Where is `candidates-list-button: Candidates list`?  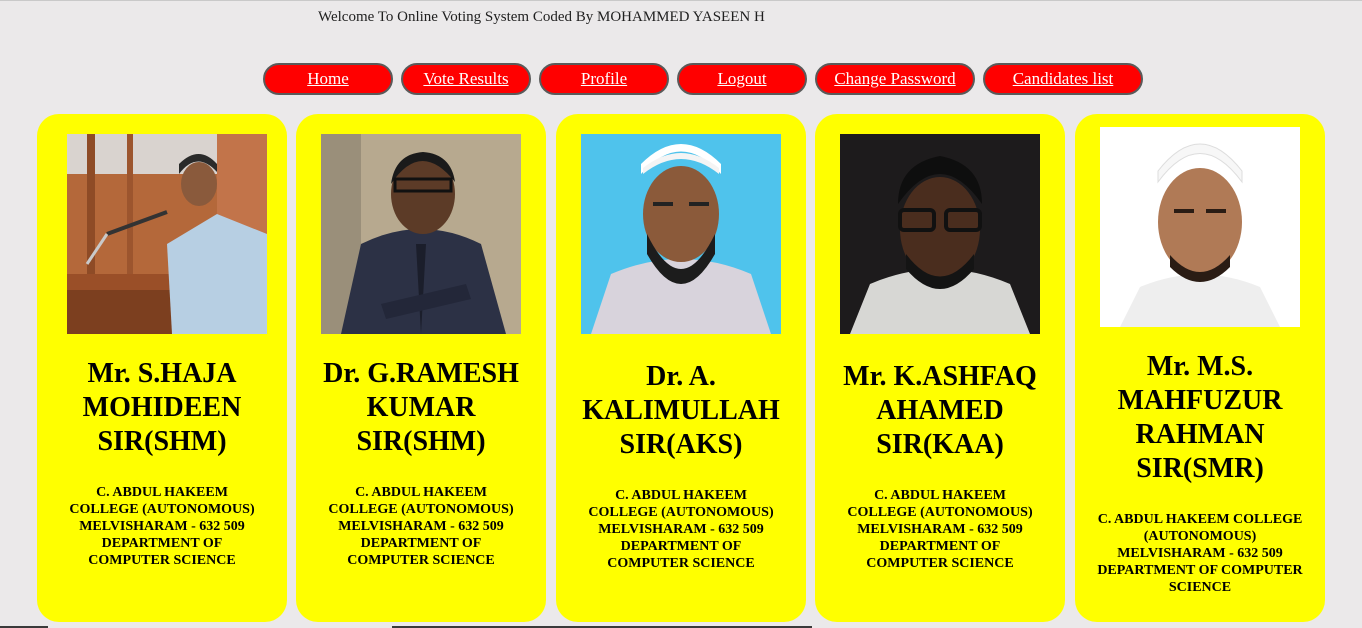
candidates-list-button: Candidates list is located at coordinates (1063, 79).